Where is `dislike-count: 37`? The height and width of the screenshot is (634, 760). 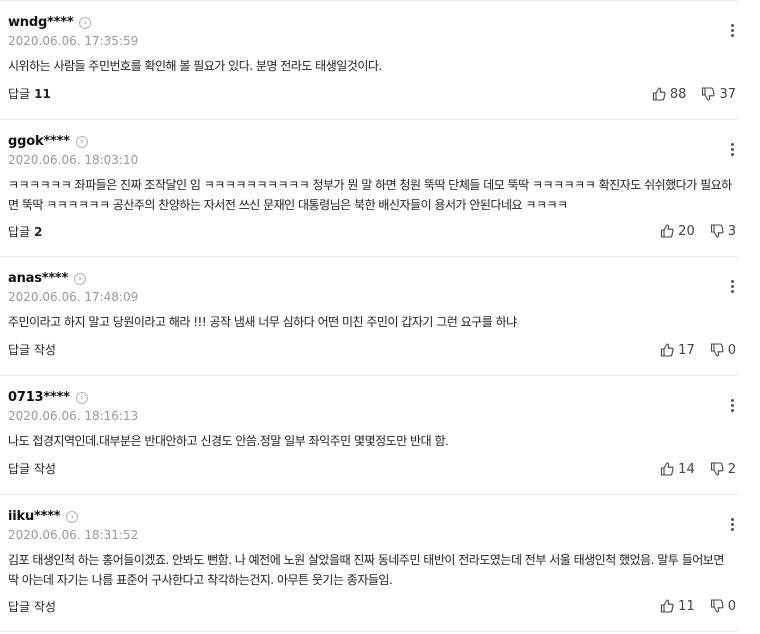
dislike-count: 37 is located at coordinates (727, 94).